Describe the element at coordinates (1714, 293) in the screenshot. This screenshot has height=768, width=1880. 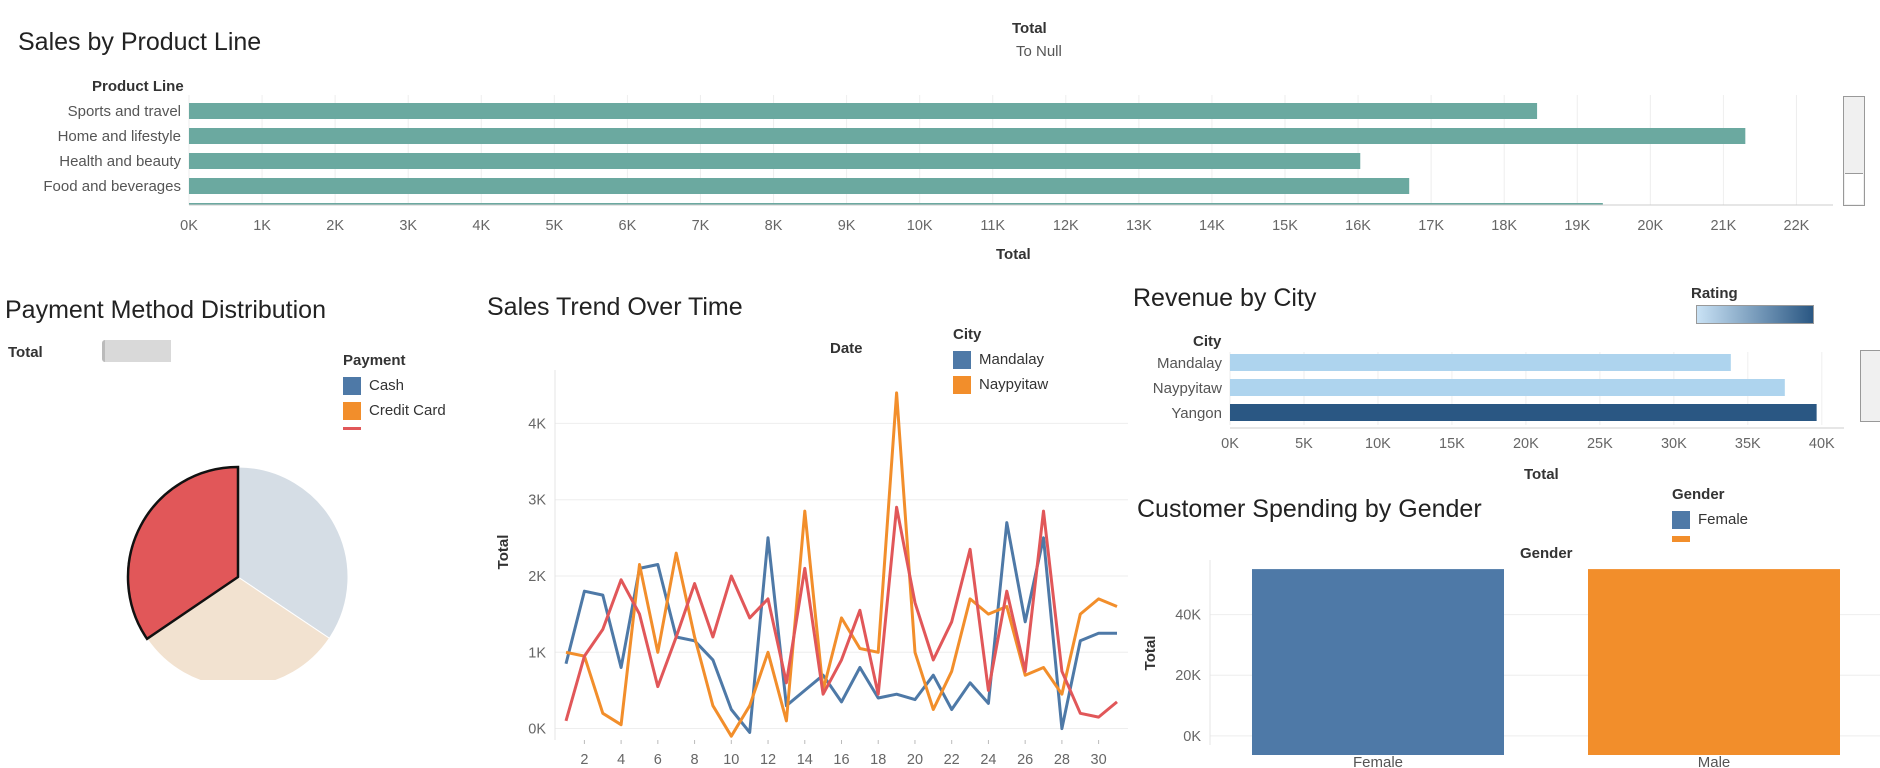
I see `rating-legend-title: Rating` at that location.